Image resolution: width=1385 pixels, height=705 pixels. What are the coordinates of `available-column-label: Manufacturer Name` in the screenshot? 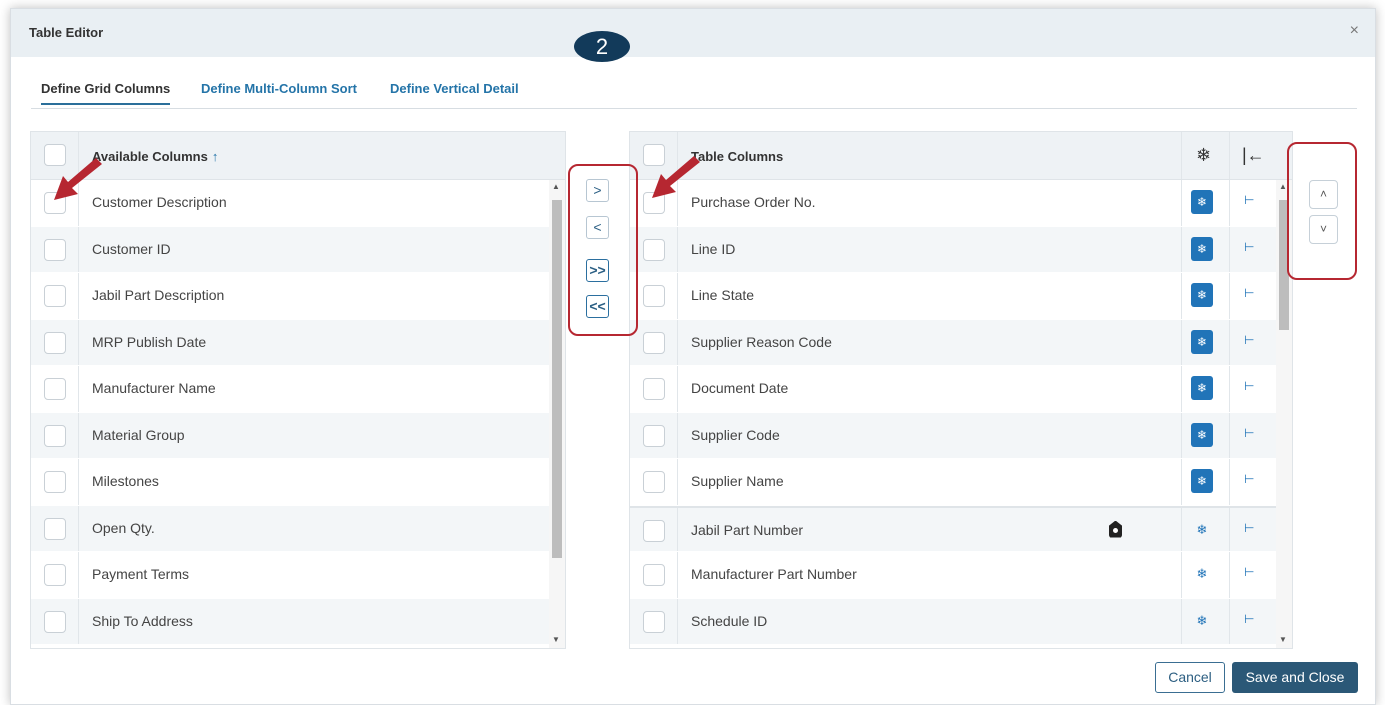 It's located at (154, 388).